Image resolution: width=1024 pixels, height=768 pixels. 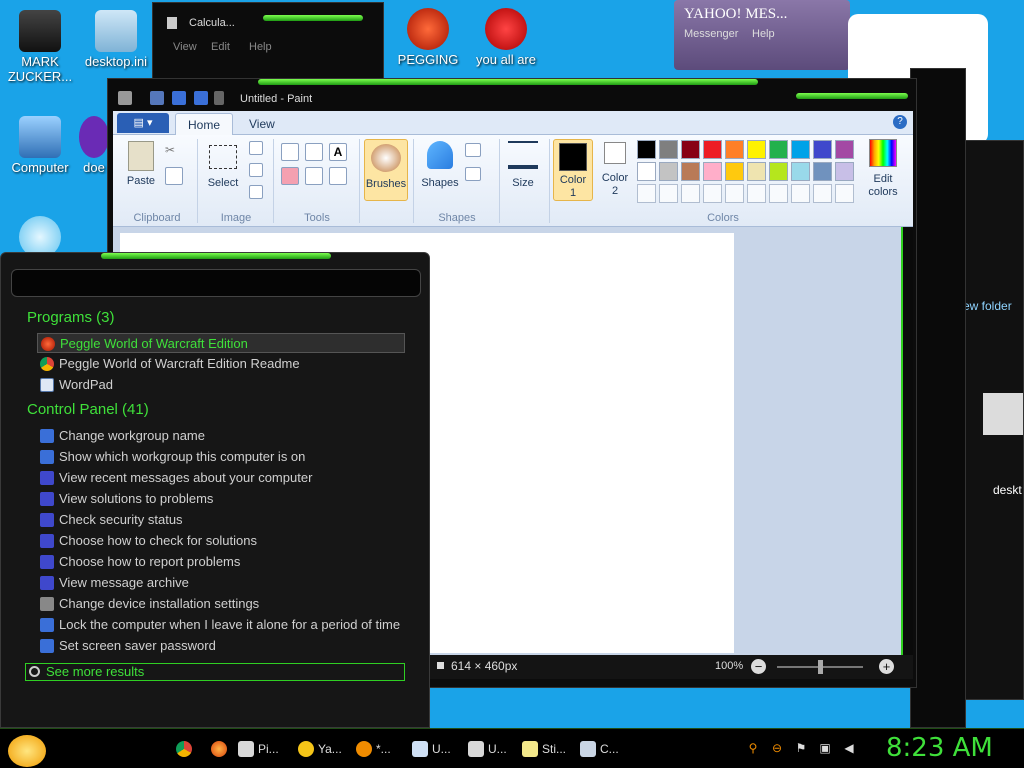 What do you see at coordinates (849, 748) in the screenshot?
I see `volume-icon: ◀` at bounding box center [849, 748].